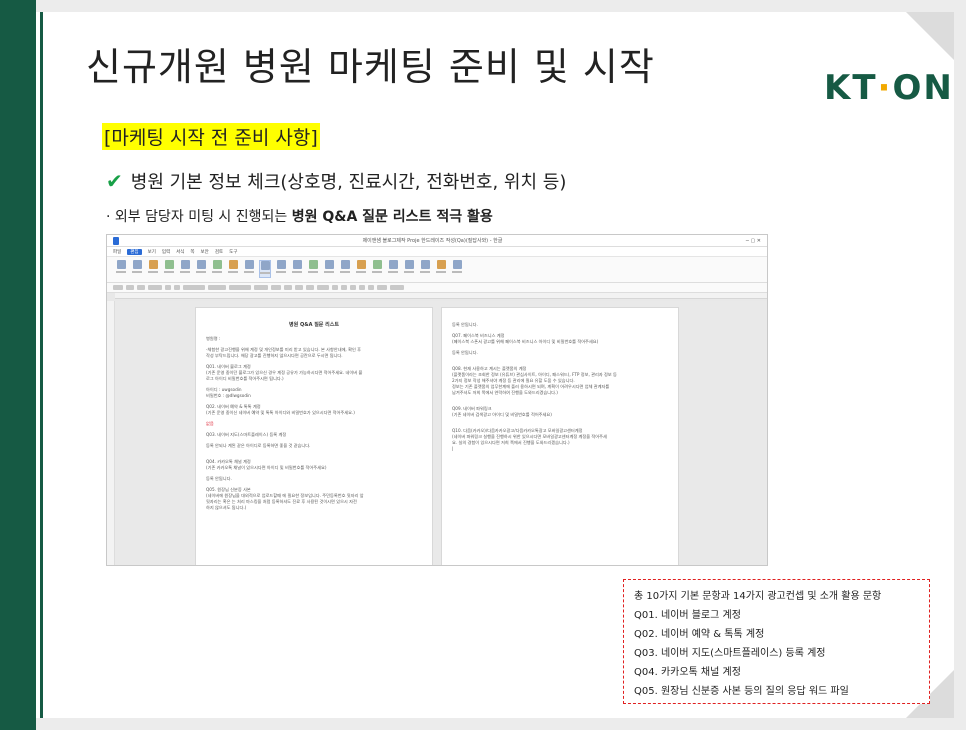  Describe the element at coordinates (134, 251) in the screenshot. I see `menu-item: 편집` at that location.